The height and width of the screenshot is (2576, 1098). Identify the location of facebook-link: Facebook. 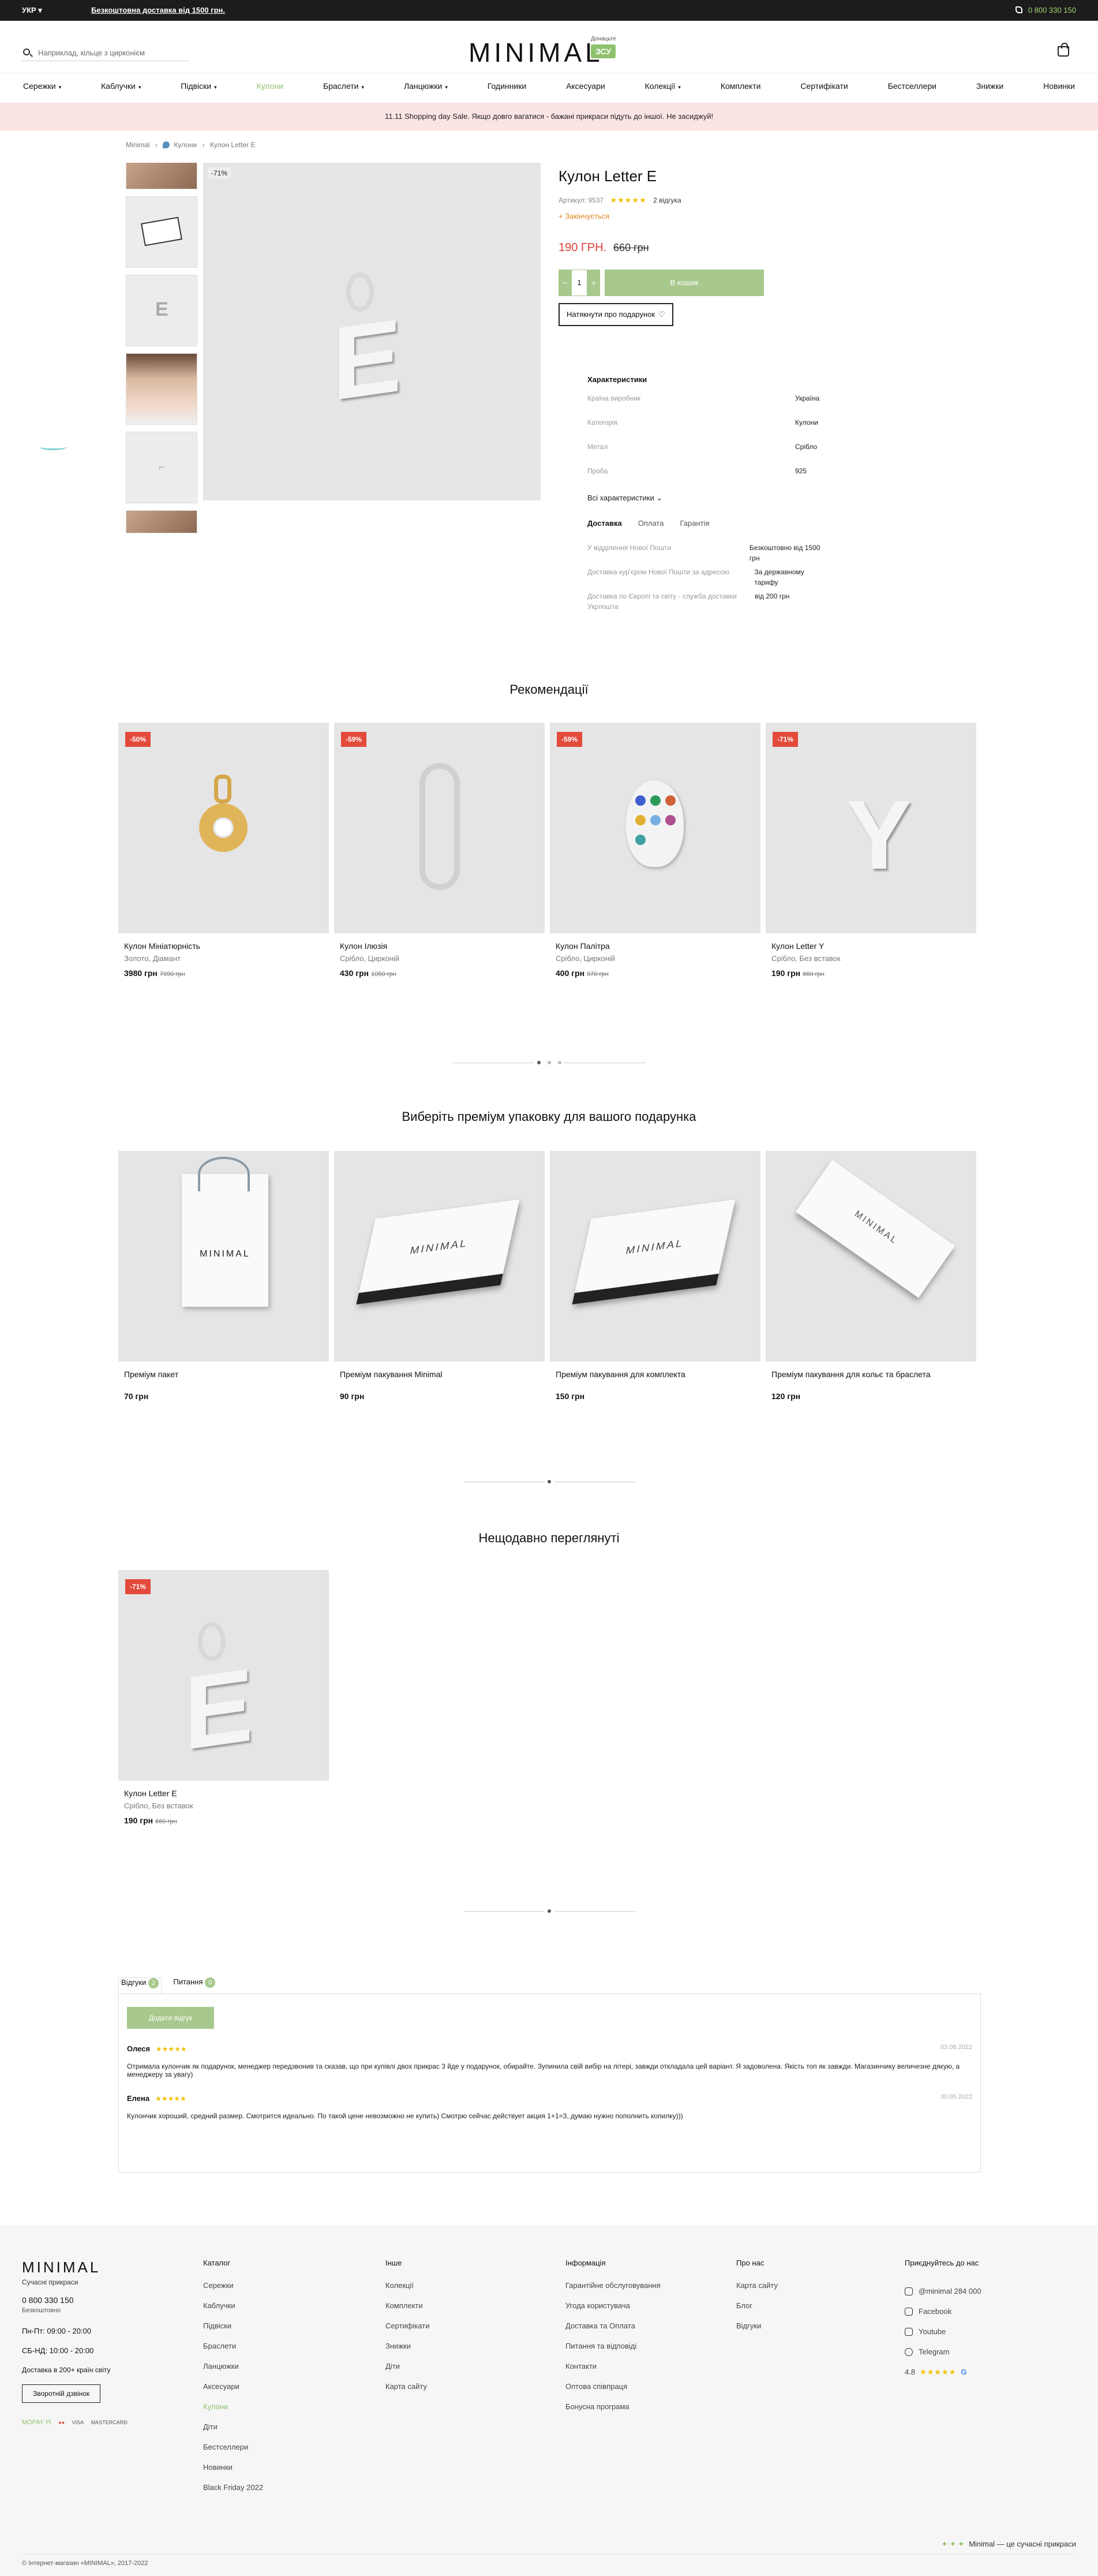
(943, 2311).